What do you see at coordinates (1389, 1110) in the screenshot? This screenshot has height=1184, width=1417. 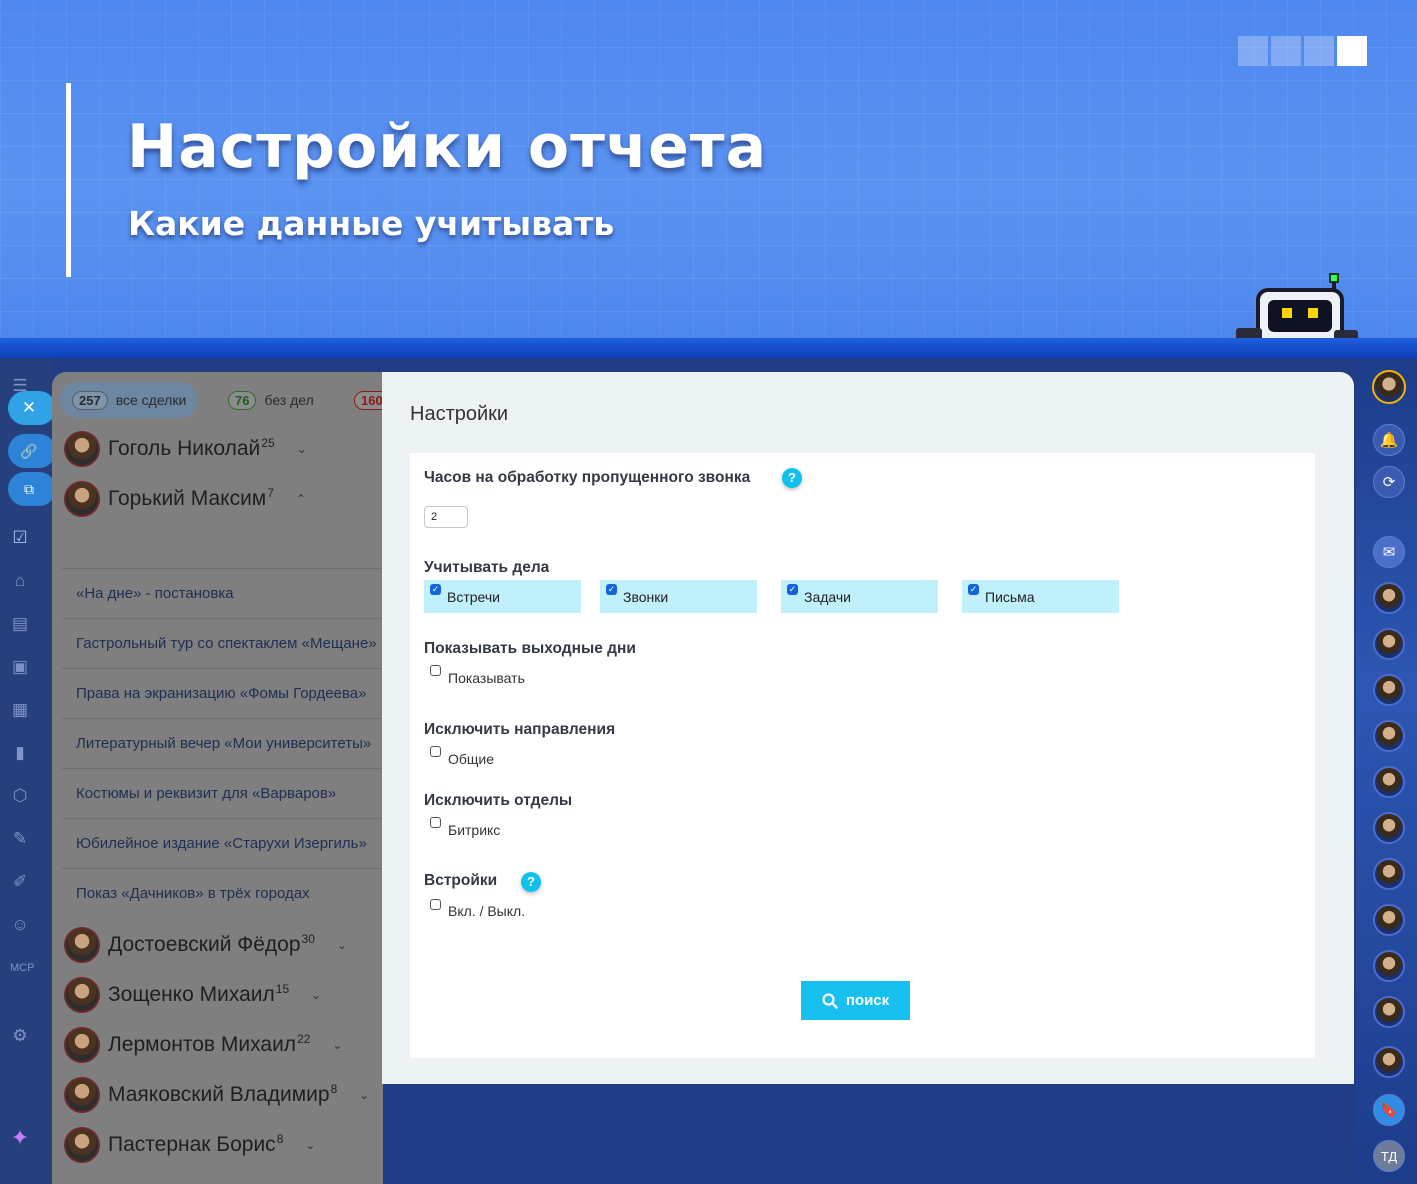 I see `bookmark-icon: 🔖` at bounding box center [1389, 1110].